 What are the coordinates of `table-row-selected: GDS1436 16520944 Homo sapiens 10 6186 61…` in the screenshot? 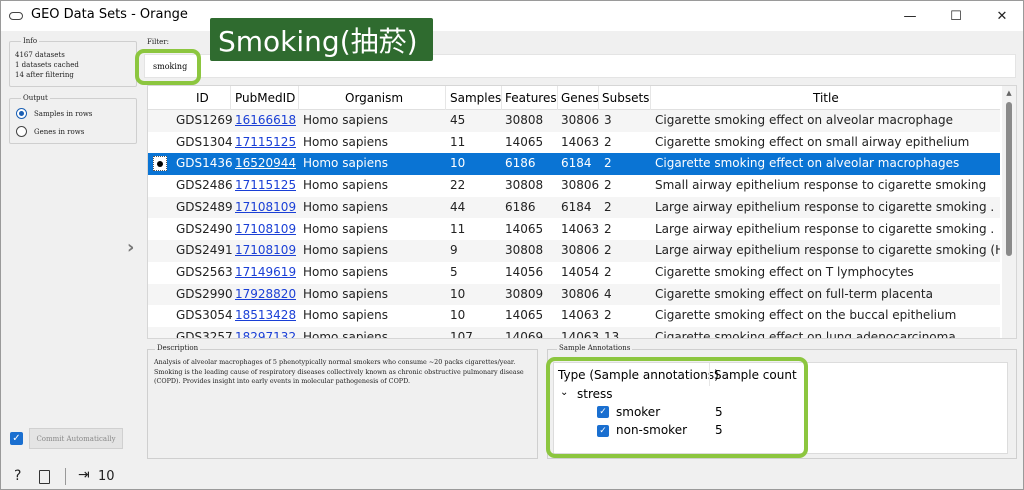 It's located at (574, 164).